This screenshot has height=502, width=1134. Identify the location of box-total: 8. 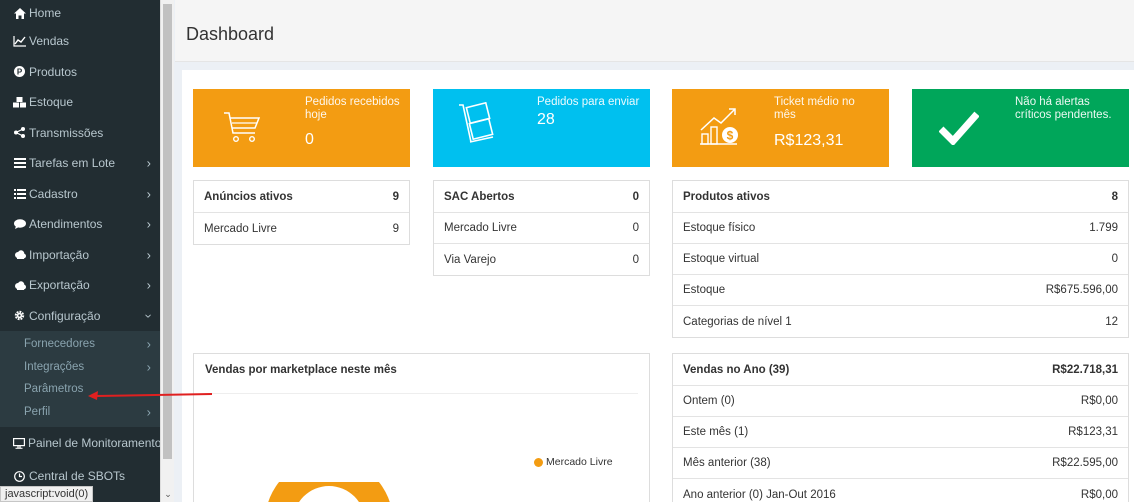
(1114, 196).